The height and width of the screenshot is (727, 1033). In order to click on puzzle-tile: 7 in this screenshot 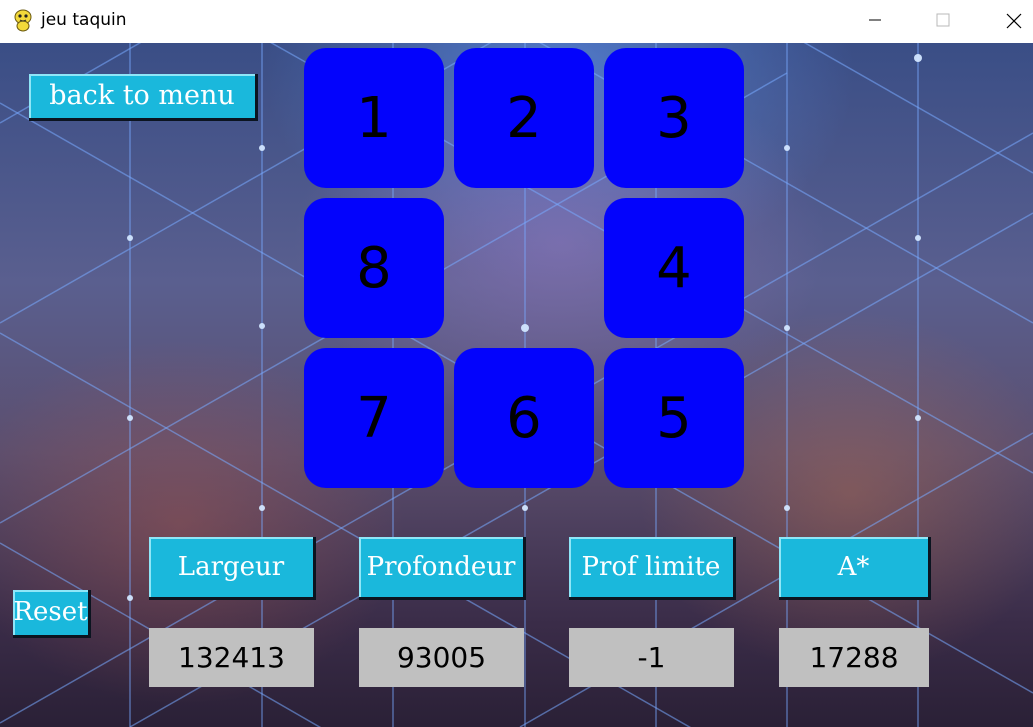, I will do `click(374, 418)`.